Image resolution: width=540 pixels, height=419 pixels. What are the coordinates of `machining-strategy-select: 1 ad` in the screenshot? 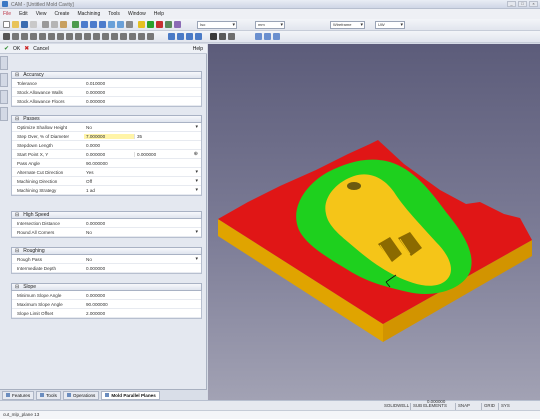 It's located at (142, 190).